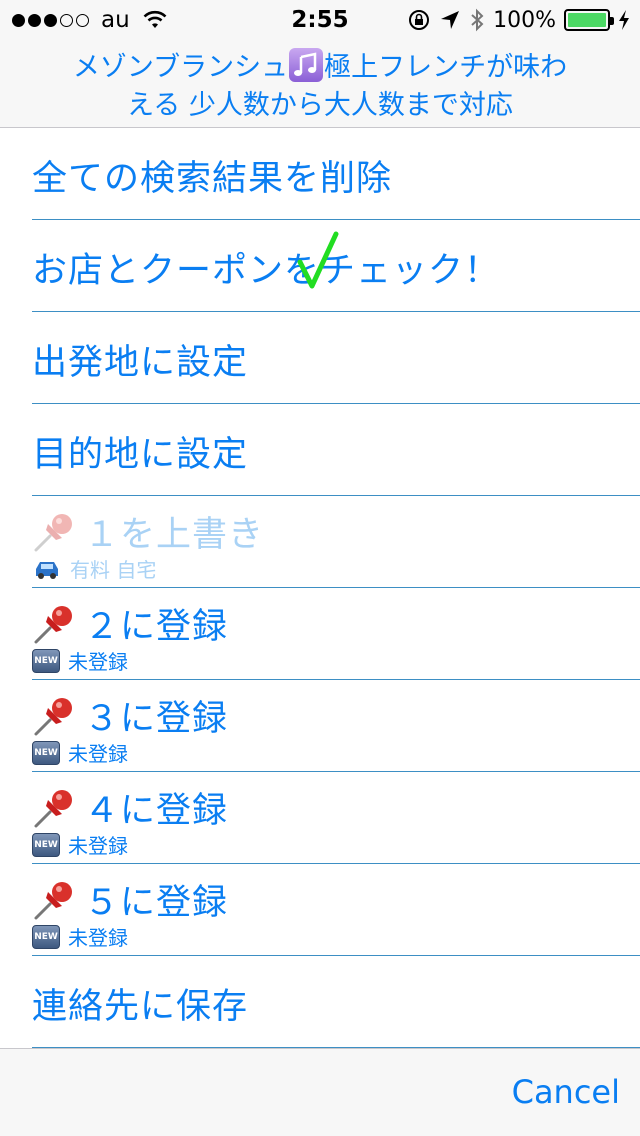 The image size is (640, 1136). I want to click on set-origin-label: 出発地に設定, so click(140, 363).